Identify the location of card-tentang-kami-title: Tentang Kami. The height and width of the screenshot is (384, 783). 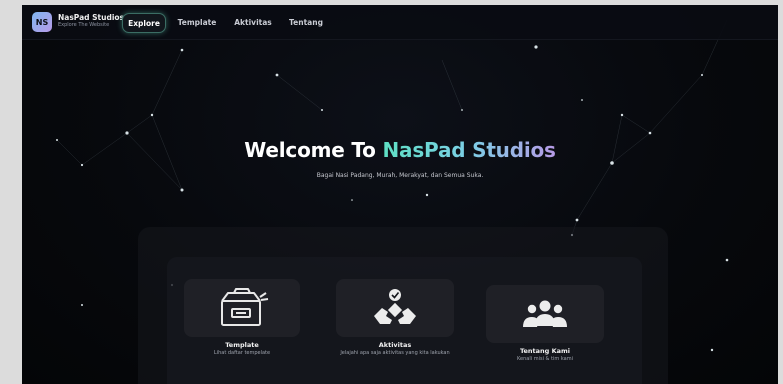
(545, 351).